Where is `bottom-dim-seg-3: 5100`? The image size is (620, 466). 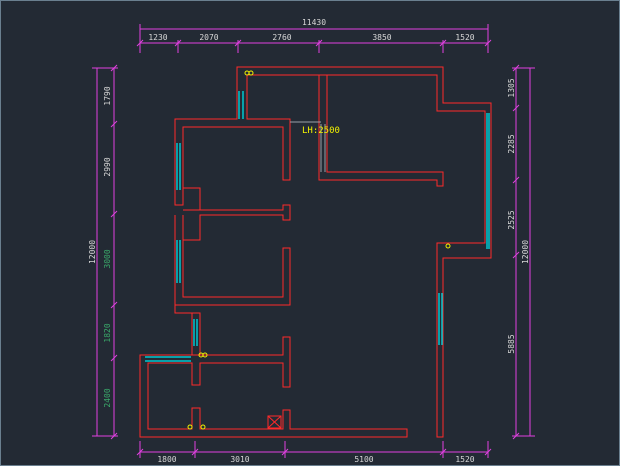 bottom-dim-seg-3: 5100 is located at coordinates (363, 459).